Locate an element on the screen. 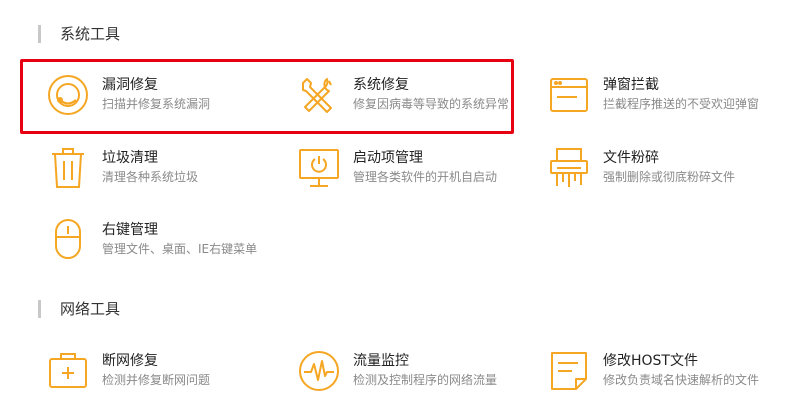 The image size is (785, 416). tool-file-shred: 文件粉碎 强制删除或彻底粉碎文件 is located at coordinates (666, 174).